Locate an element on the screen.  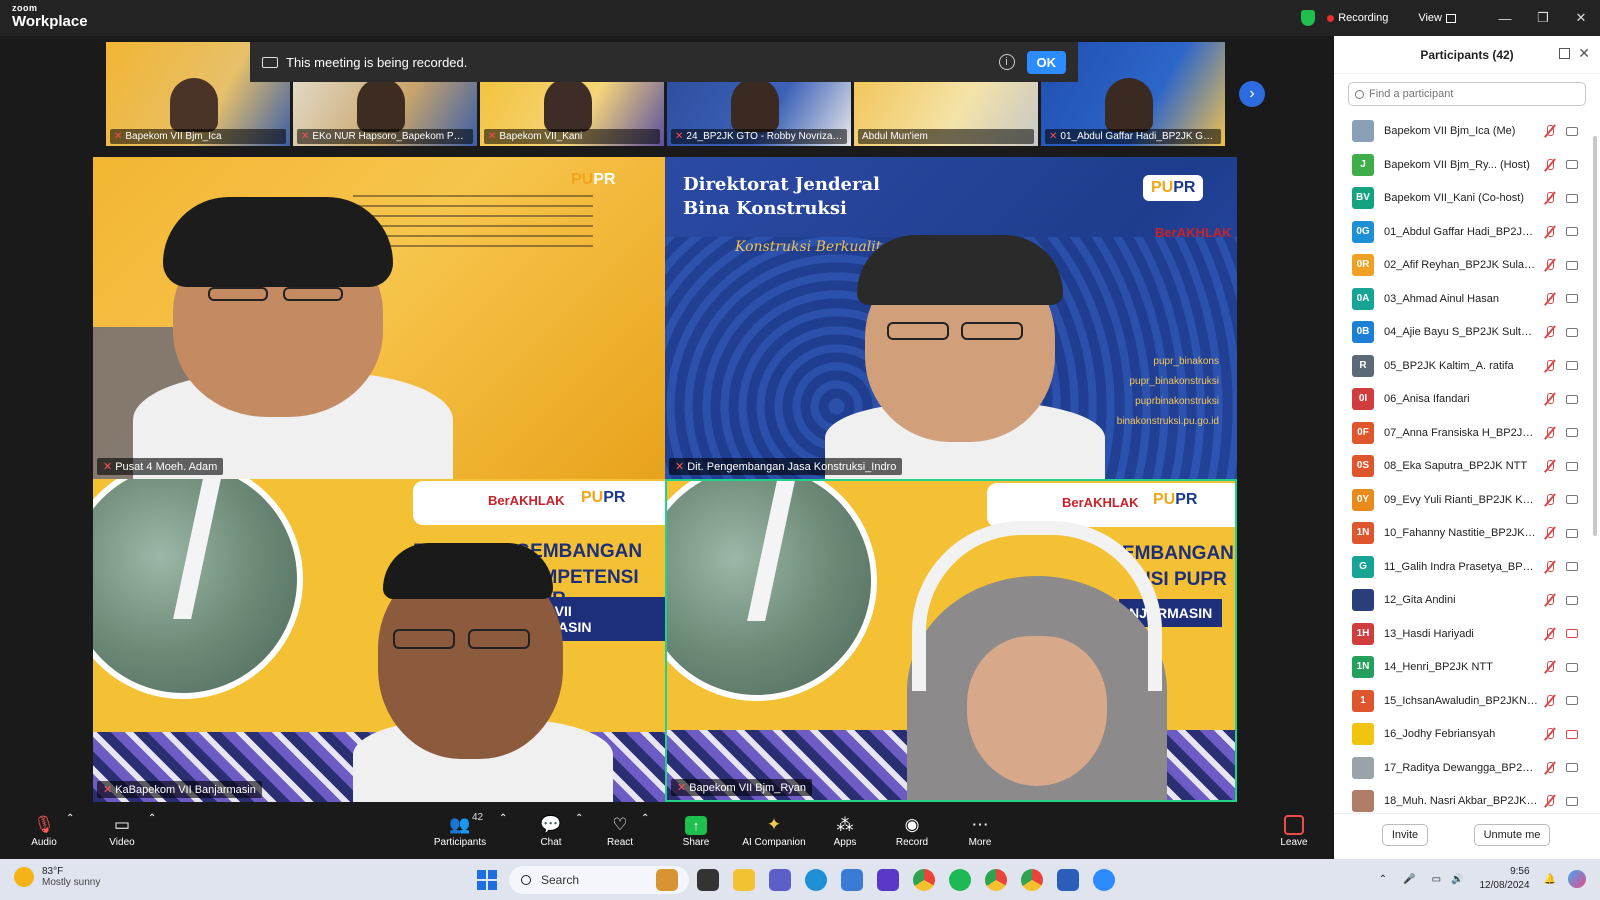
participant-row: 0B 04_Ajie Bayu S_BP2JK Sulteng is located at coordinates (1467, 332).